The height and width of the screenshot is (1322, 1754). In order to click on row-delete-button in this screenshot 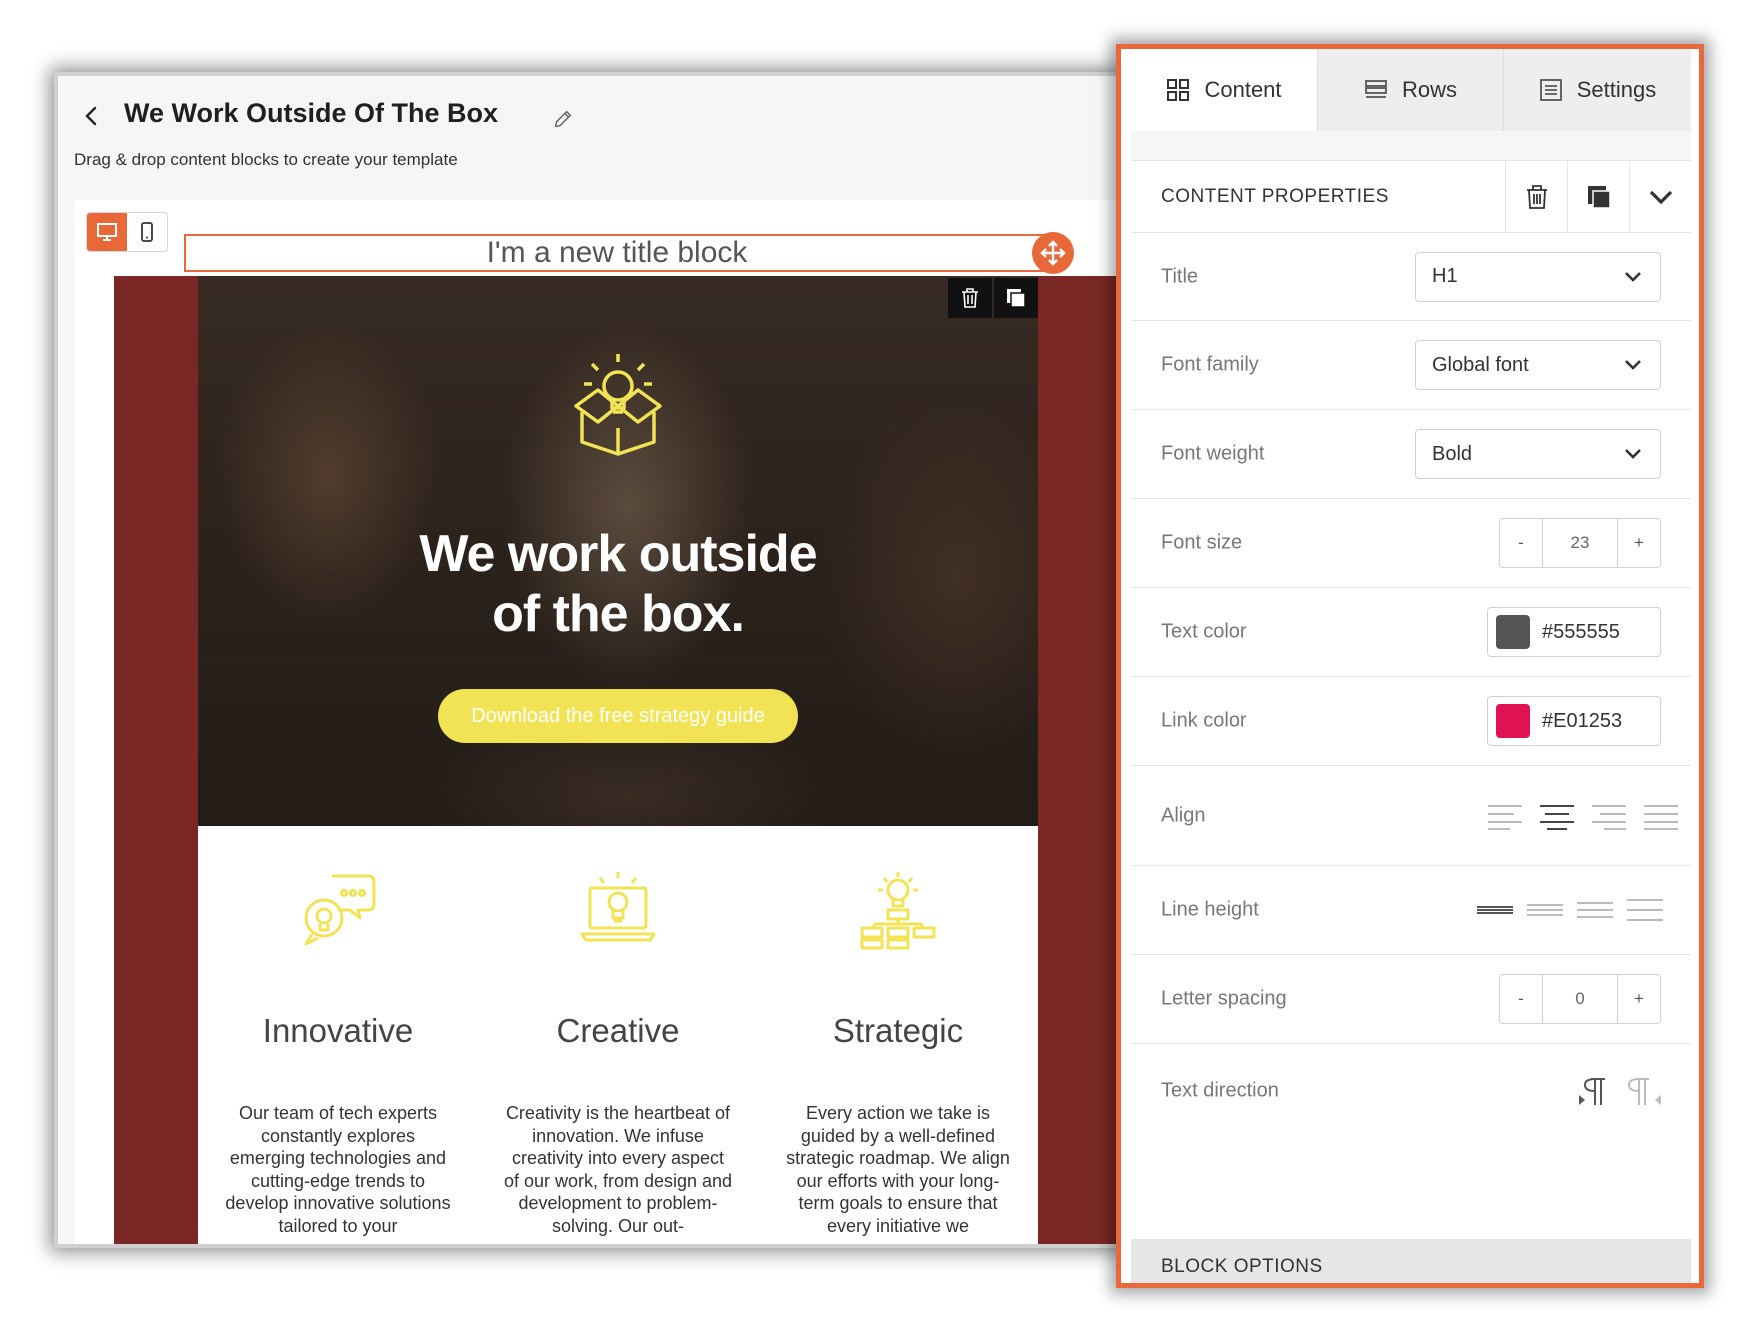, I will do `click(970, 298)`.